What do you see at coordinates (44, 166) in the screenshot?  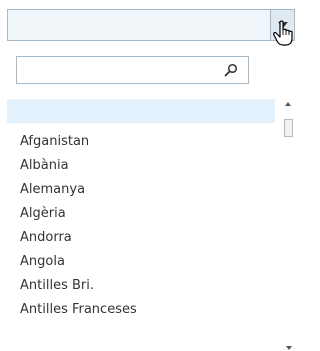 I see `list-item: Albània` at bounding box center [44, 166].